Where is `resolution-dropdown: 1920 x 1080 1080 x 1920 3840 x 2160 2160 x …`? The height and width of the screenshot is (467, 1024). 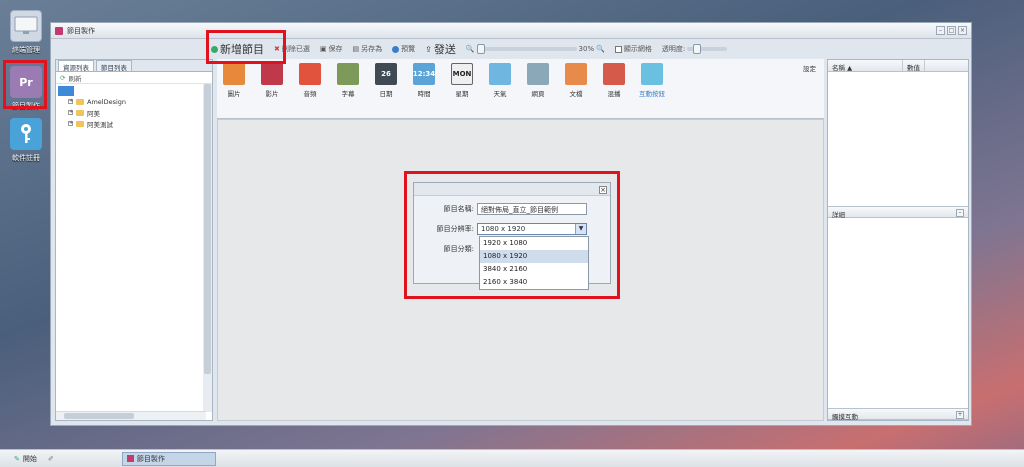
resolution-dropdown: 1920 x 1080 1080 x 1920 3840 x 2160 2160 x … is located at coordinates (534, 263).